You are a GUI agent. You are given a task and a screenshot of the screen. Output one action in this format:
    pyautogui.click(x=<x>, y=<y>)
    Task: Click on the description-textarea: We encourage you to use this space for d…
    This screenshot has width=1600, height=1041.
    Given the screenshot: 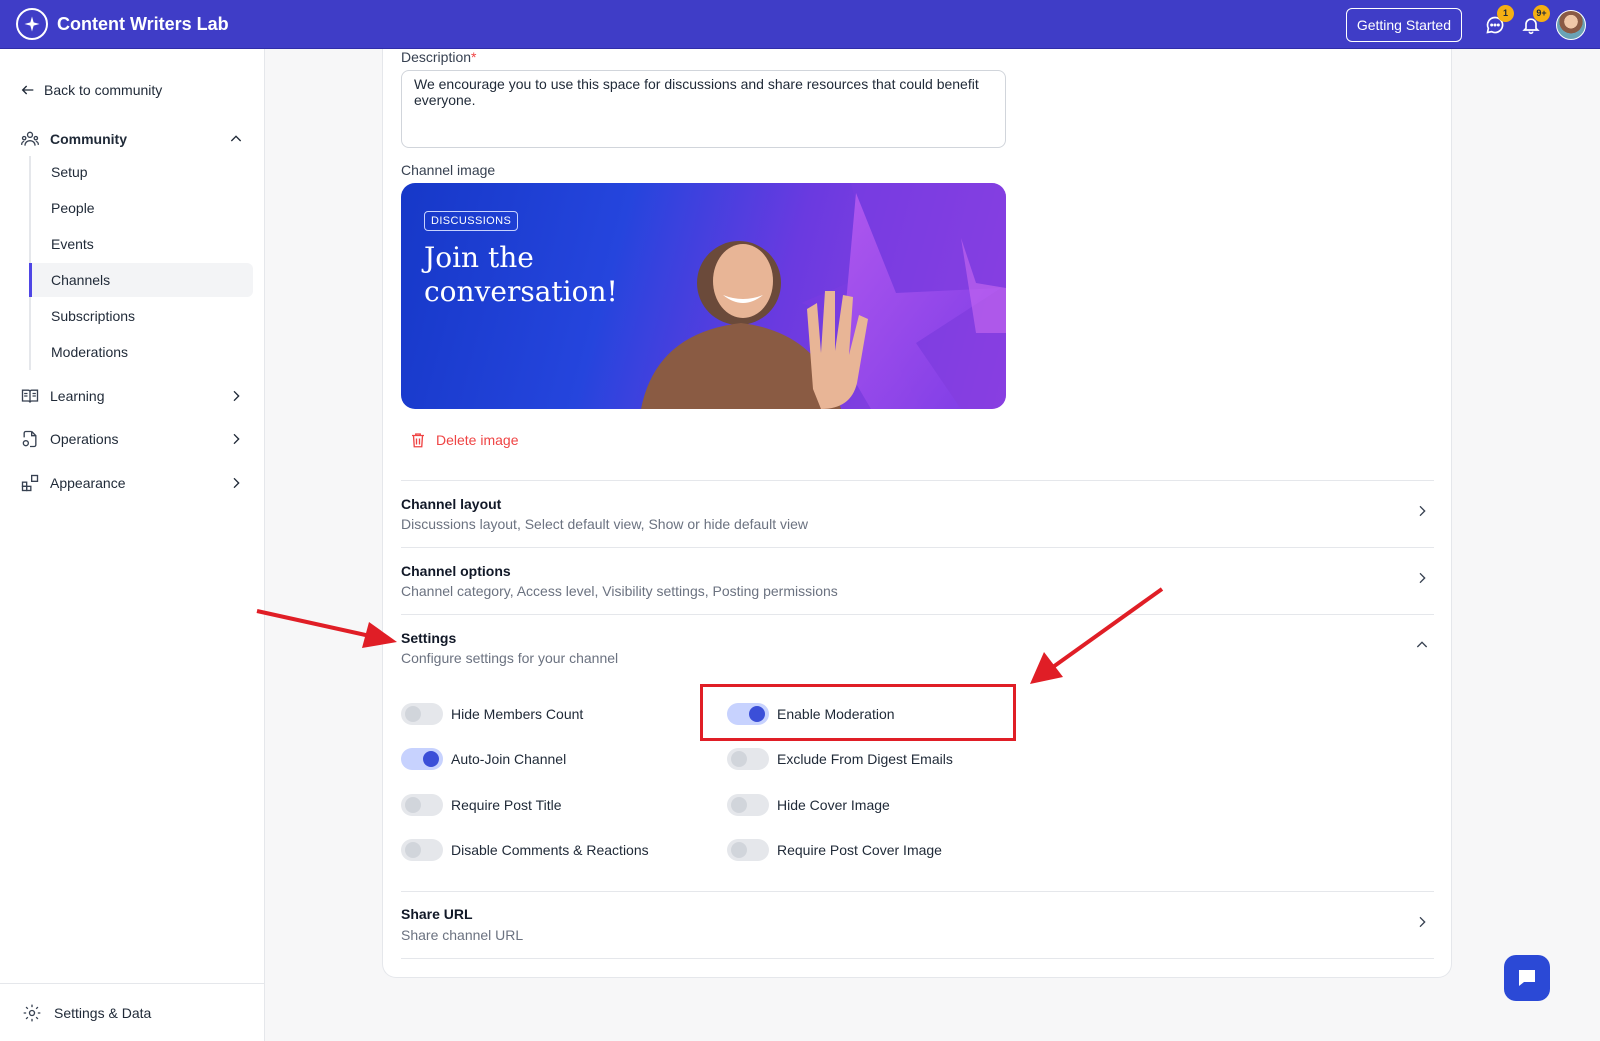 What is the action you would take?
    pyautogui.click(x=703, y=109)
    